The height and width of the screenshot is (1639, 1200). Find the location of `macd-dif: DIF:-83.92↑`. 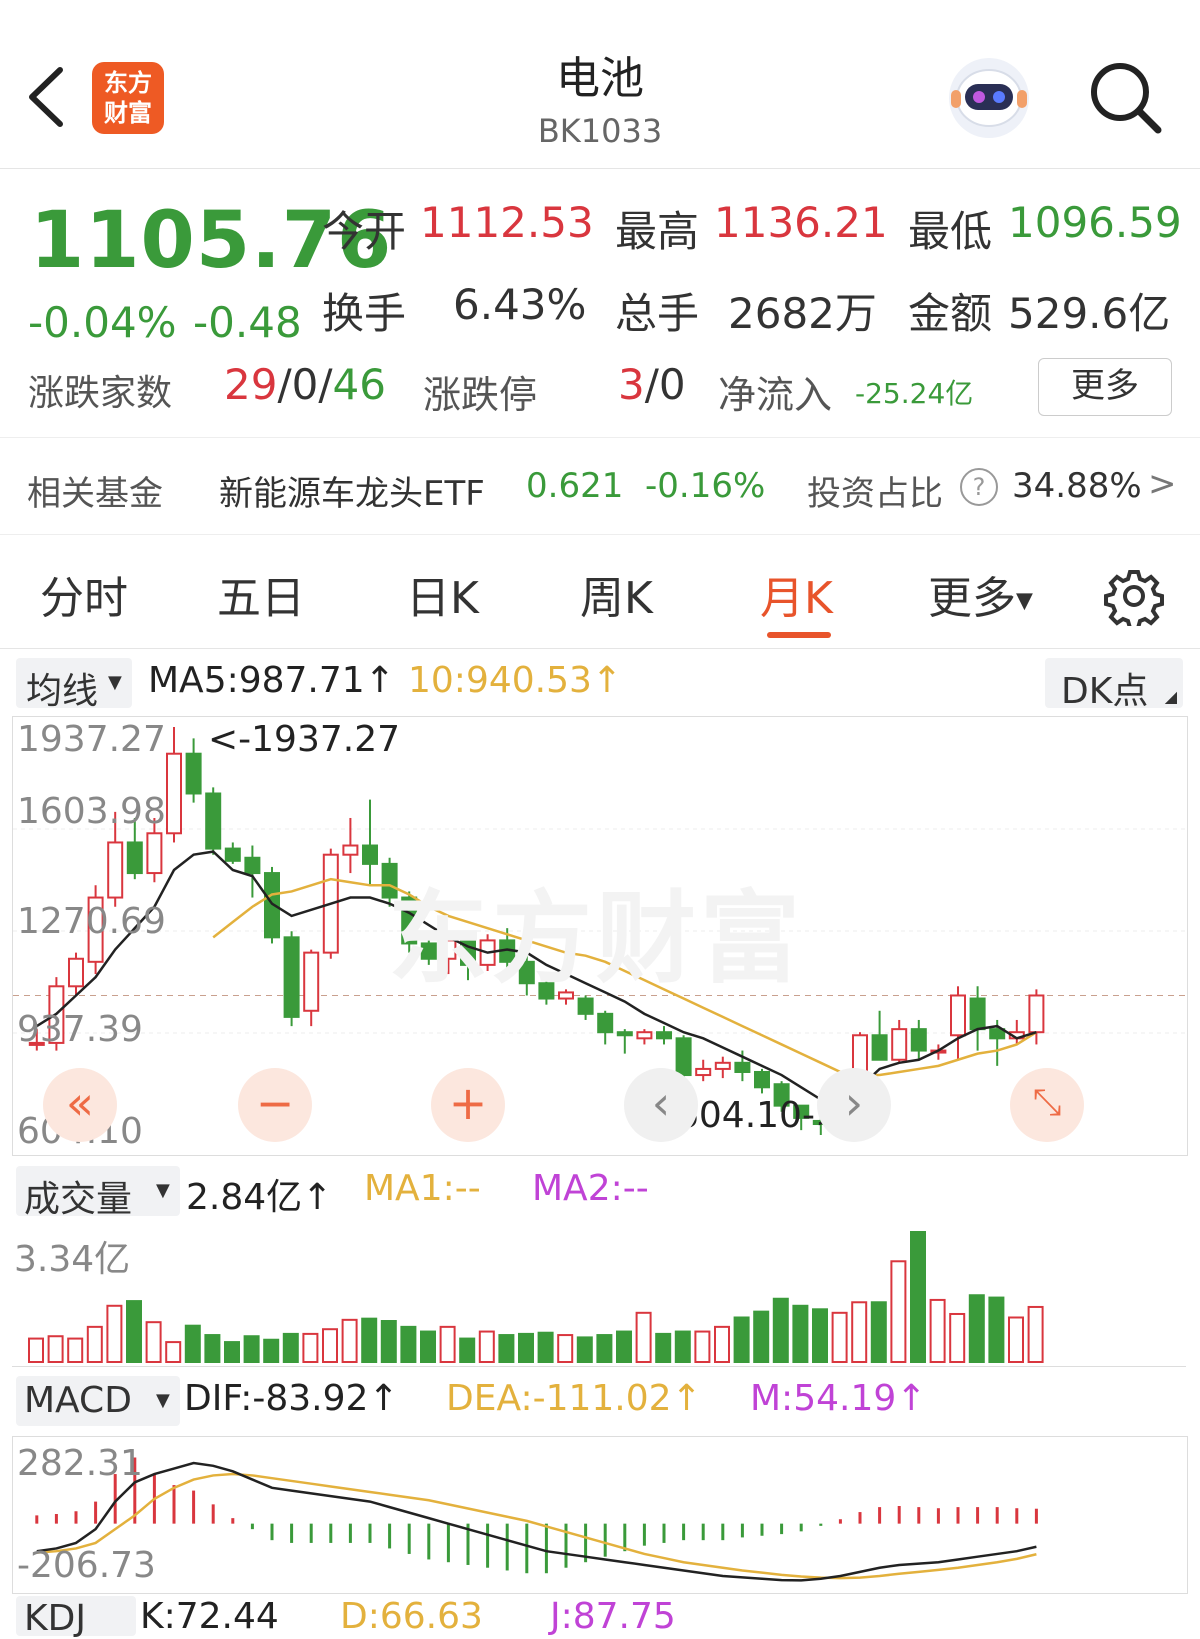

macd-dif: DIF:-83.92↑ is located at coordinates (291, 1398).